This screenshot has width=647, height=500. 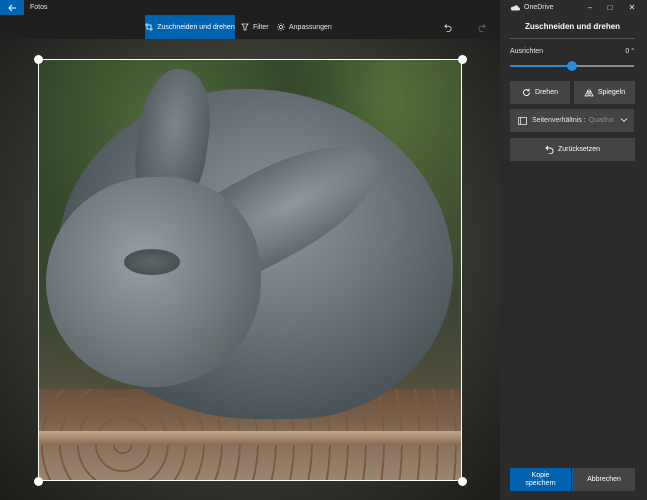 I want to click on close-button: ✕, so click(x=632, y=7).